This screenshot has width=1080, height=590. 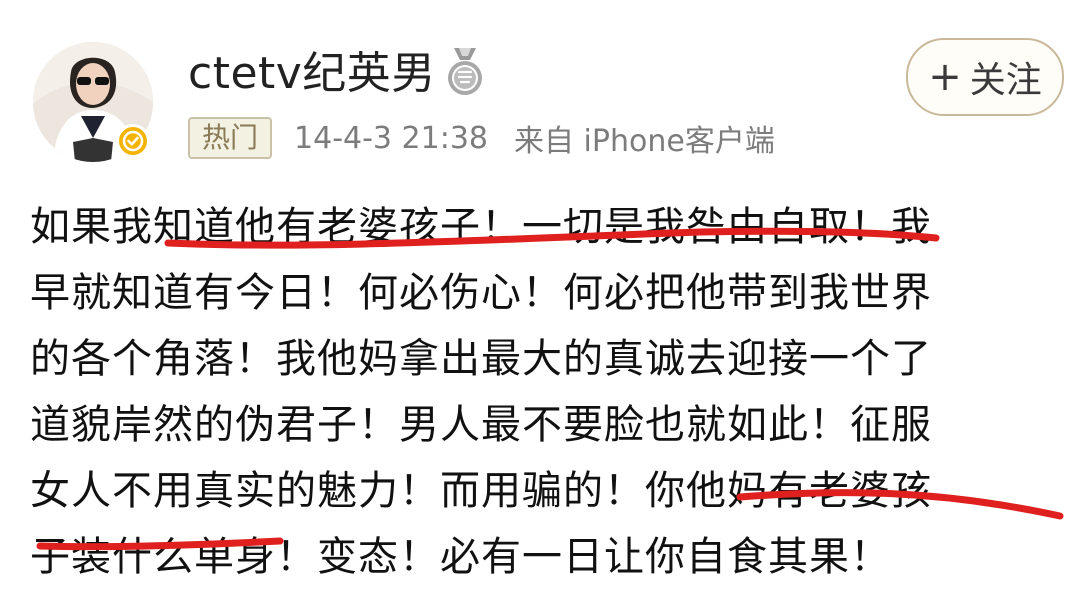 What do you see at coordinates (312, 74) in the screenshot?
I see `username: ctetv纪英男` at bounding box center [312, 74].